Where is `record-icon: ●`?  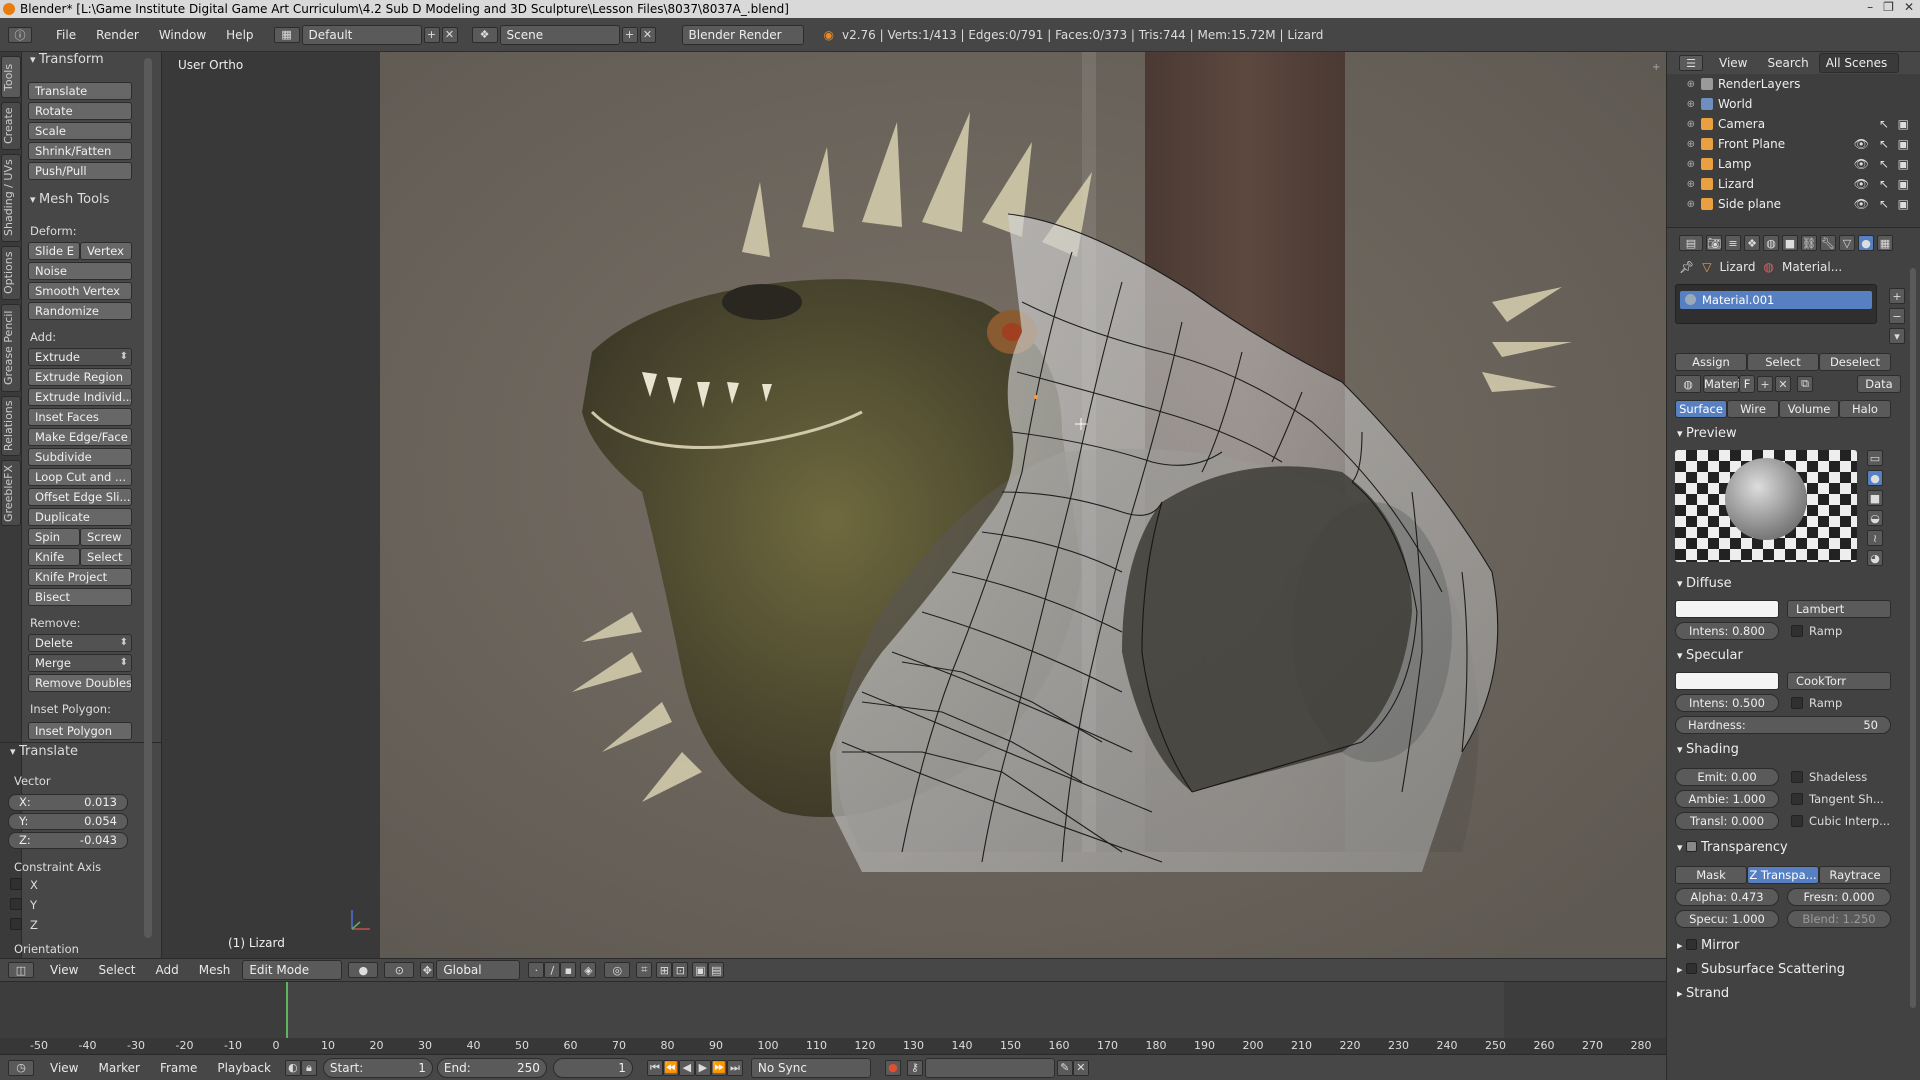 record-icon: ● is located at coordinates (892, 1067).